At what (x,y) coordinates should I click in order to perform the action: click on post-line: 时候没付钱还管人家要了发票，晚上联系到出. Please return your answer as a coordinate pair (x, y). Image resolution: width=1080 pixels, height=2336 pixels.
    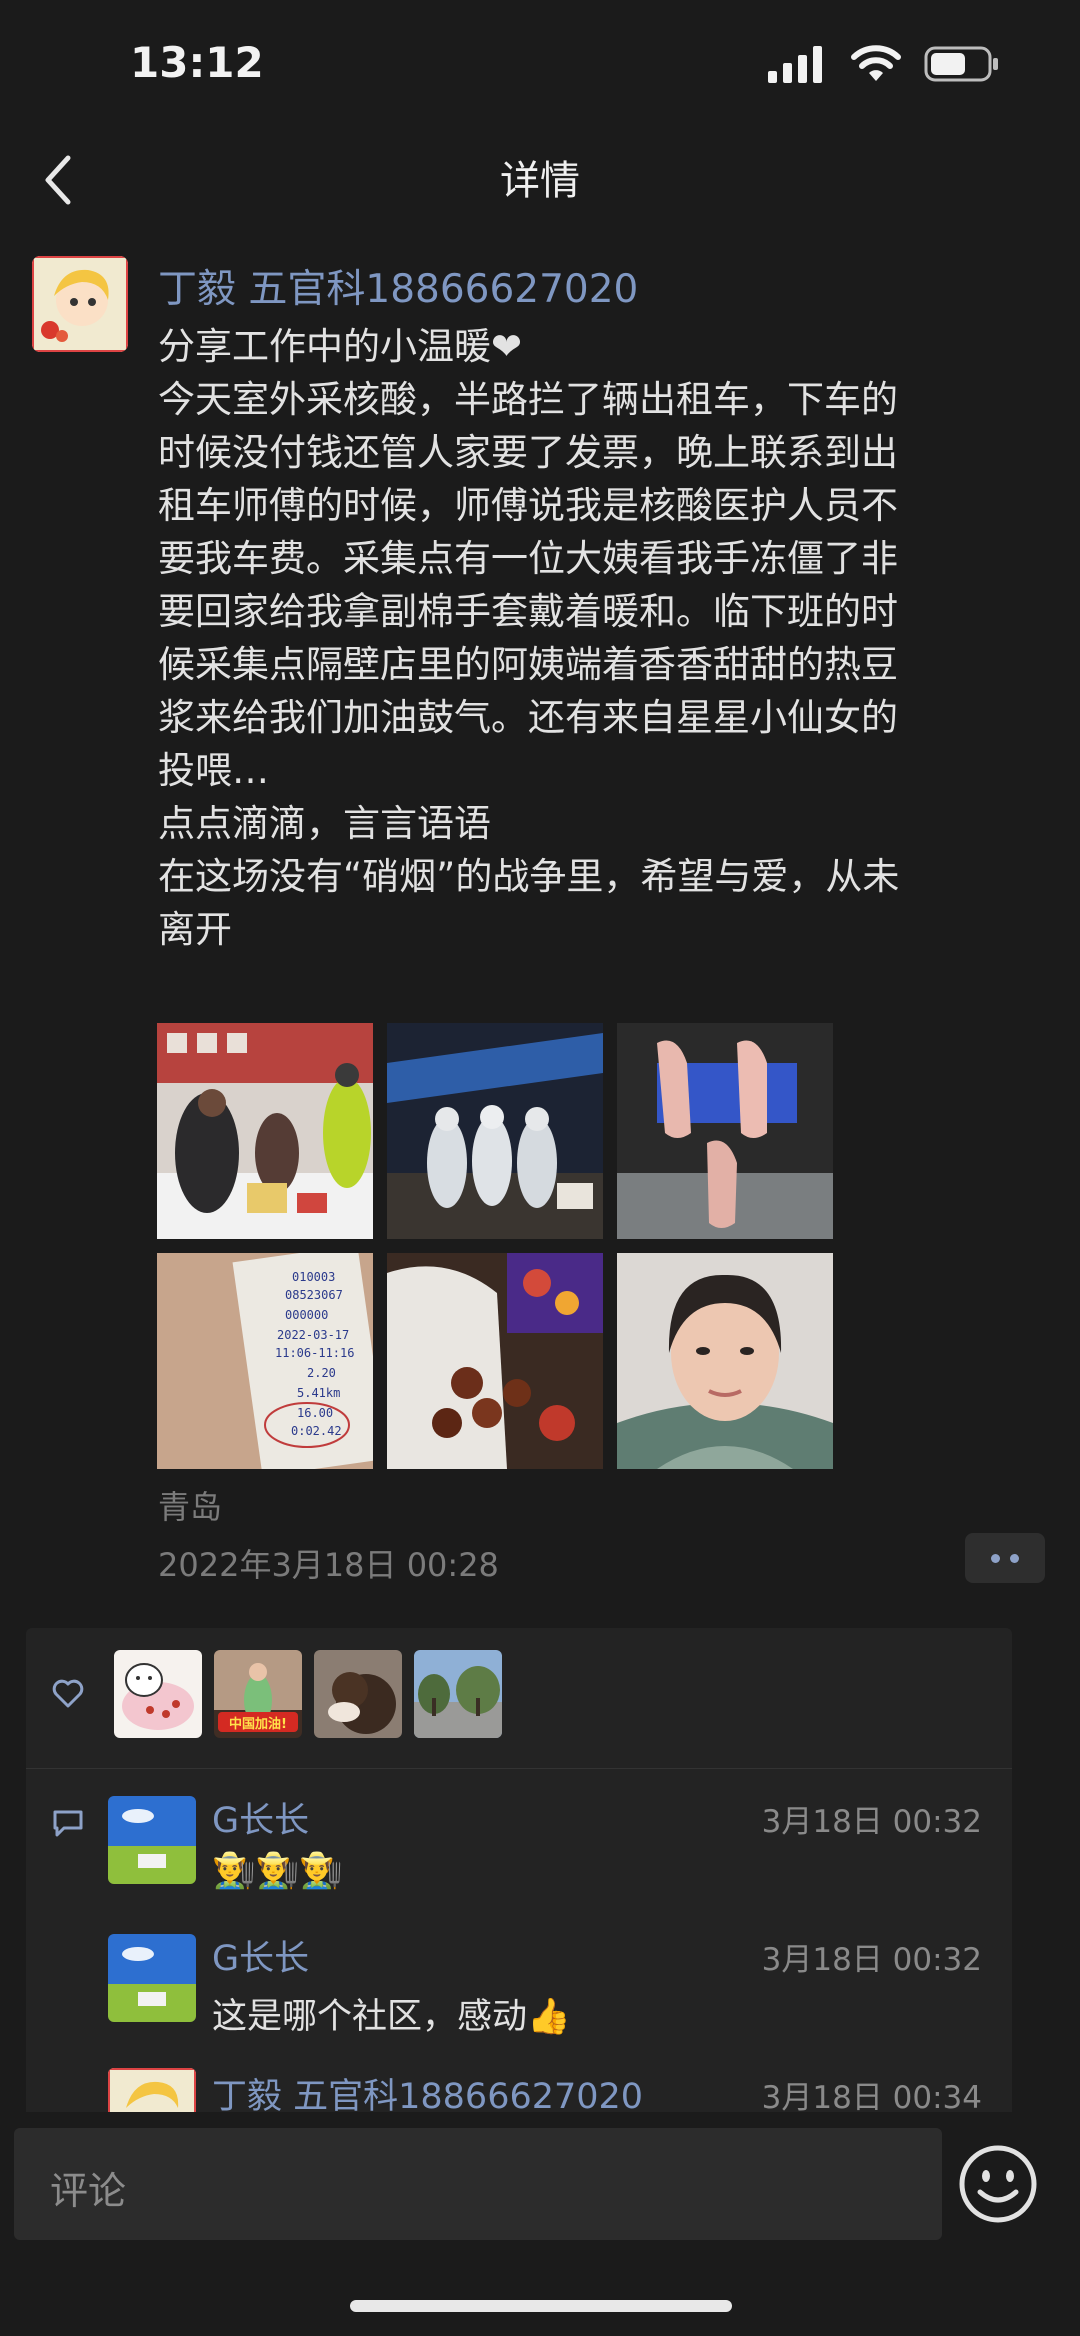
    Looking at the image, I should click on (528, 452).